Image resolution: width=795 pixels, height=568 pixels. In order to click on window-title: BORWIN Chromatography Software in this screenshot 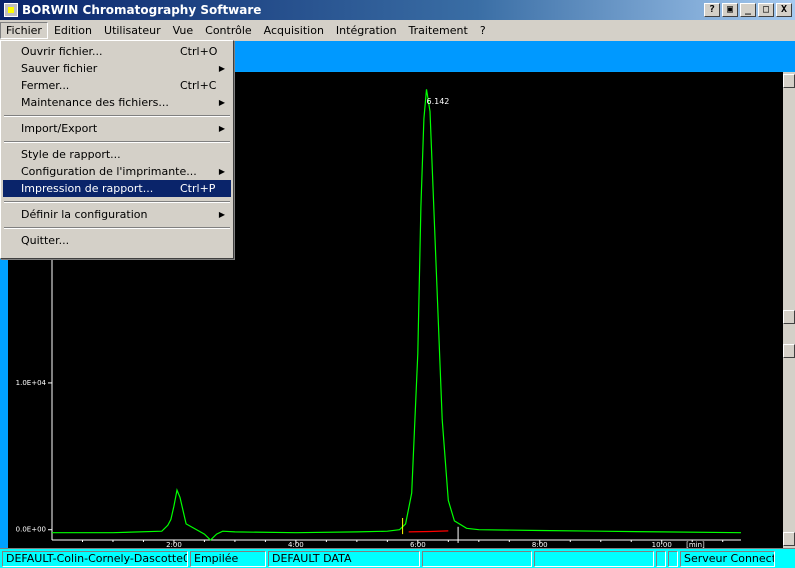, I will do `click(142, 10)`.